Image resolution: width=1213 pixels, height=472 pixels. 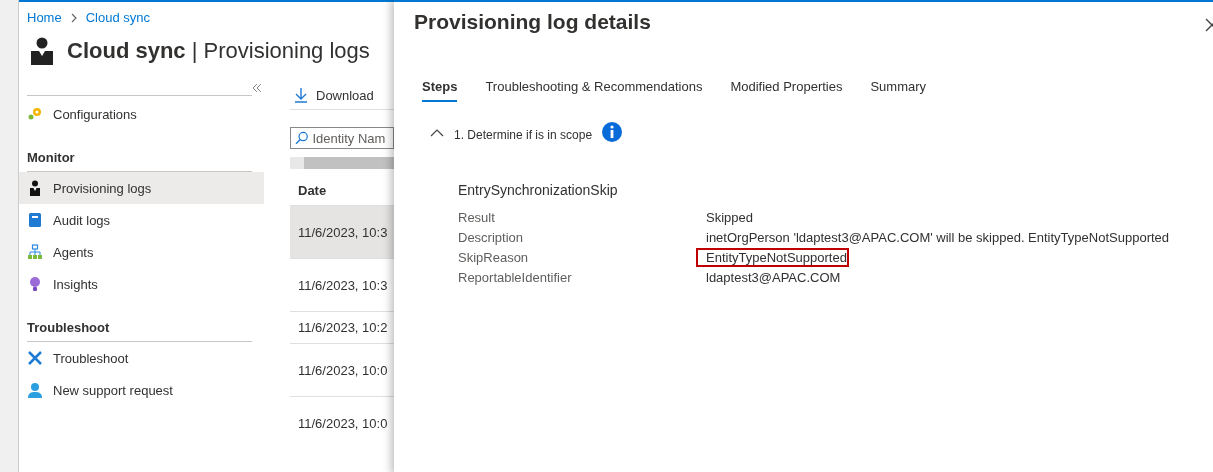 What do you see at coordinates (334, 95) in the screenshot?
I see `download-button: Download` at bounding box center [334, 95].